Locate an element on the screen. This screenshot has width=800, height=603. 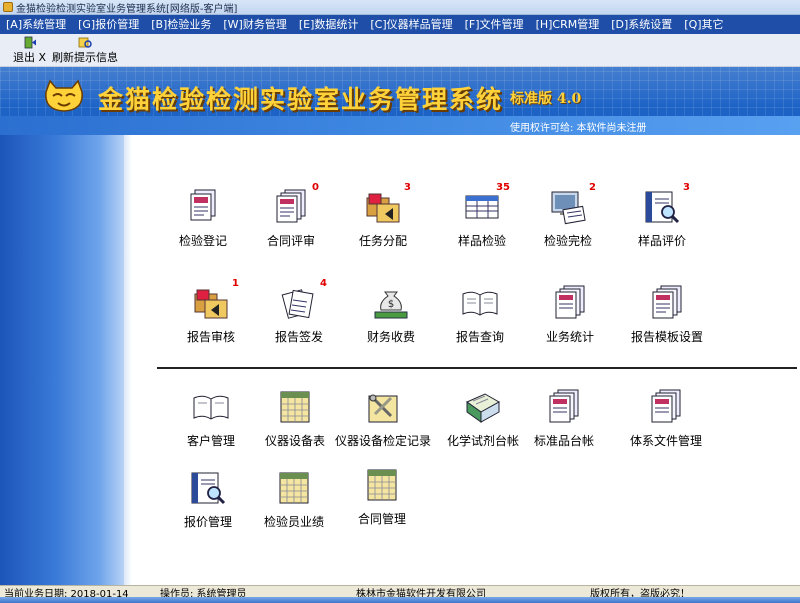
system-title: 金猫检验检测实验室业务管理系统 is located at coordinates (301, 99).